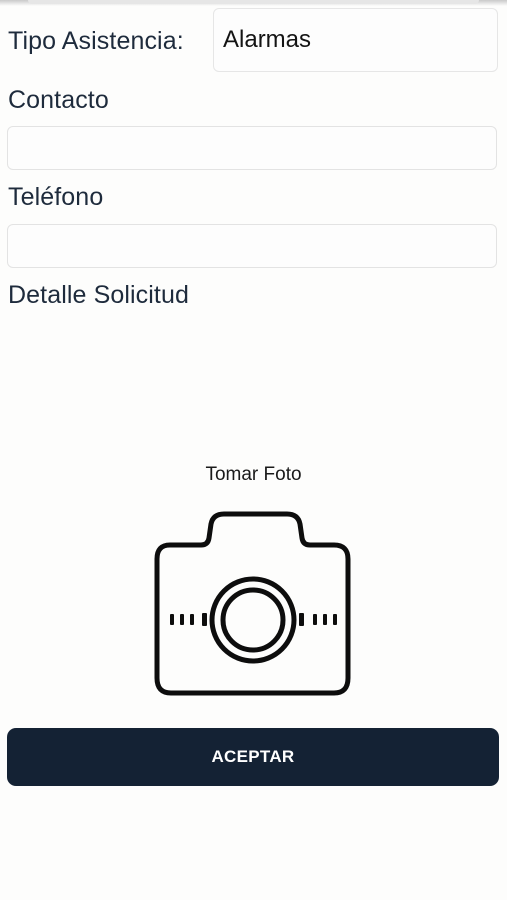 Image resolution: width=507 pixels, height=900 pixels. What do you see at coordinates (267, 39) in the screenshot?
I see `tipo-asistencia-value: Alarmas` at bounding box center [267, 39].